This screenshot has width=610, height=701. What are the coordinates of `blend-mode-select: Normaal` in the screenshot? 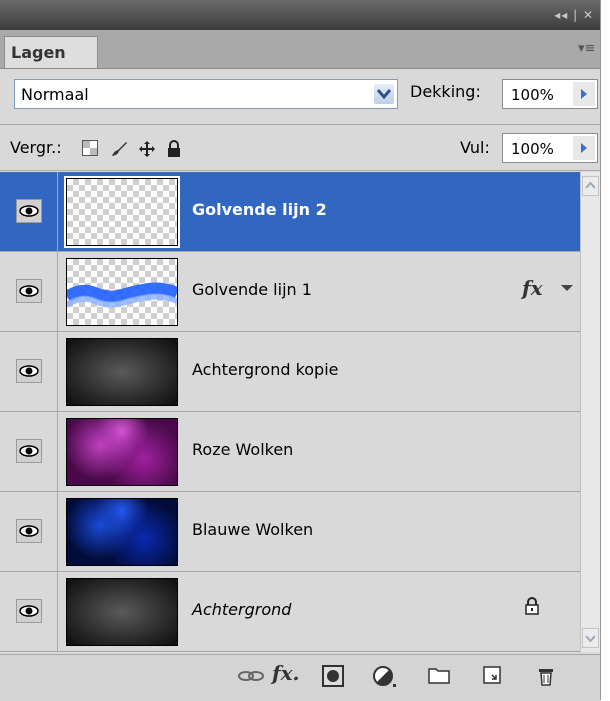 It's located at (206, 94).